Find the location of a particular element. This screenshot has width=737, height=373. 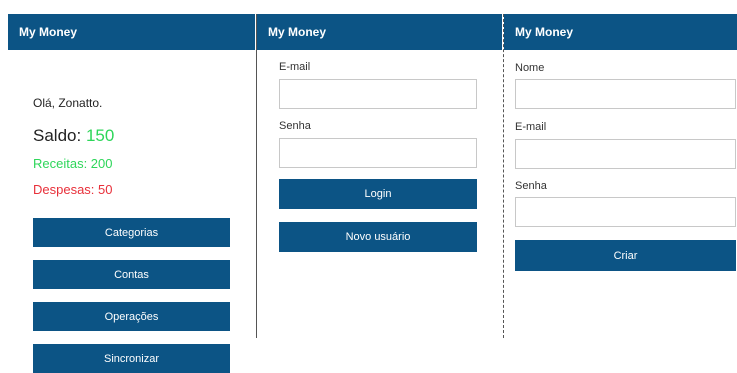

accounts-button: Contas is located at coordinates (131, 274).